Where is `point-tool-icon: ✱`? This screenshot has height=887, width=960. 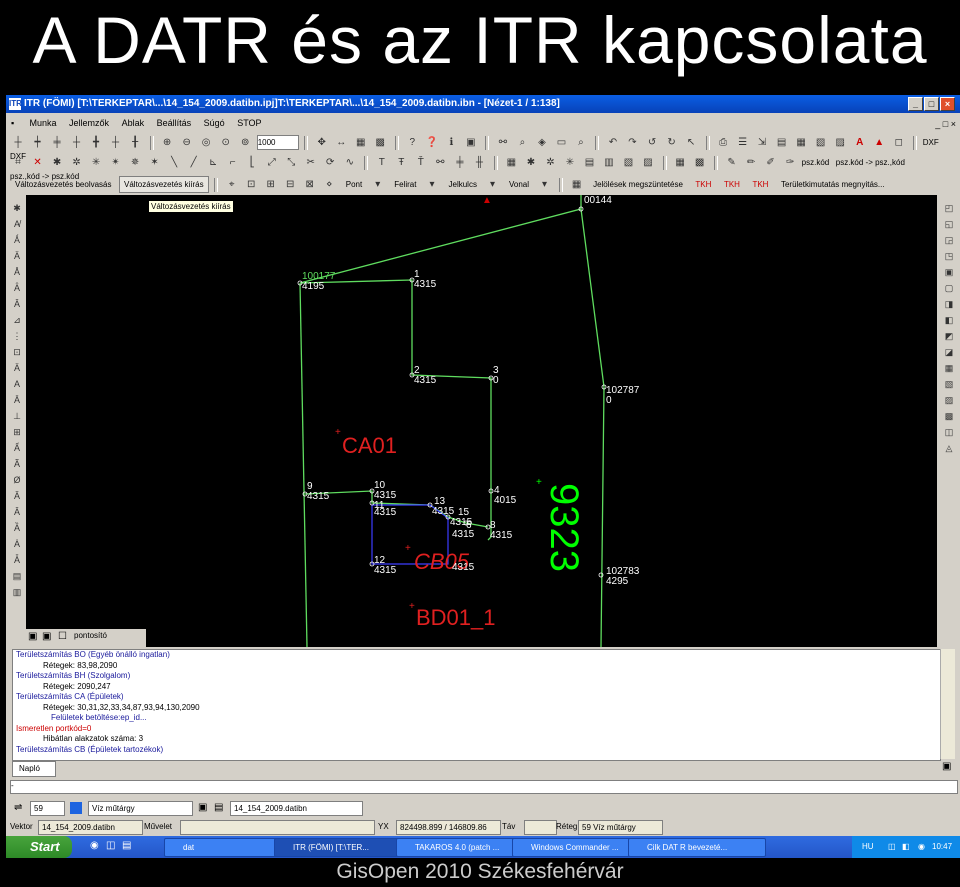
point-tool-icon: ✱ is located at coordinates (17, 208).